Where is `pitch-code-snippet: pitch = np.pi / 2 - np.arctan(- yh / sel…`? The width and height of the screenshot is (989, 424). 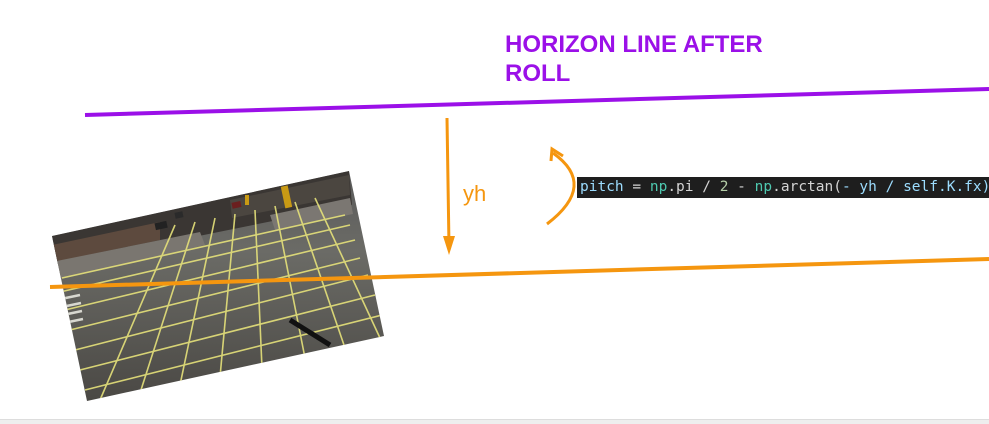
pitch-code-snippet: pitch = np.pi / 2 - np.arctan(- yh / sel… is located at coordinates (783, 187).